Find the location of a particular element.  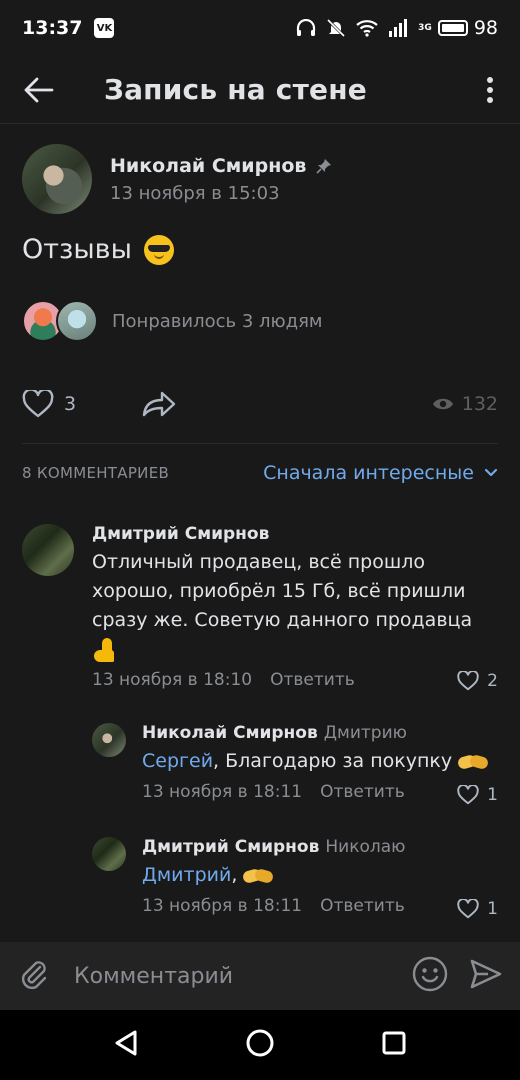

circle-home-icon is located at coordinates (260, 1043).